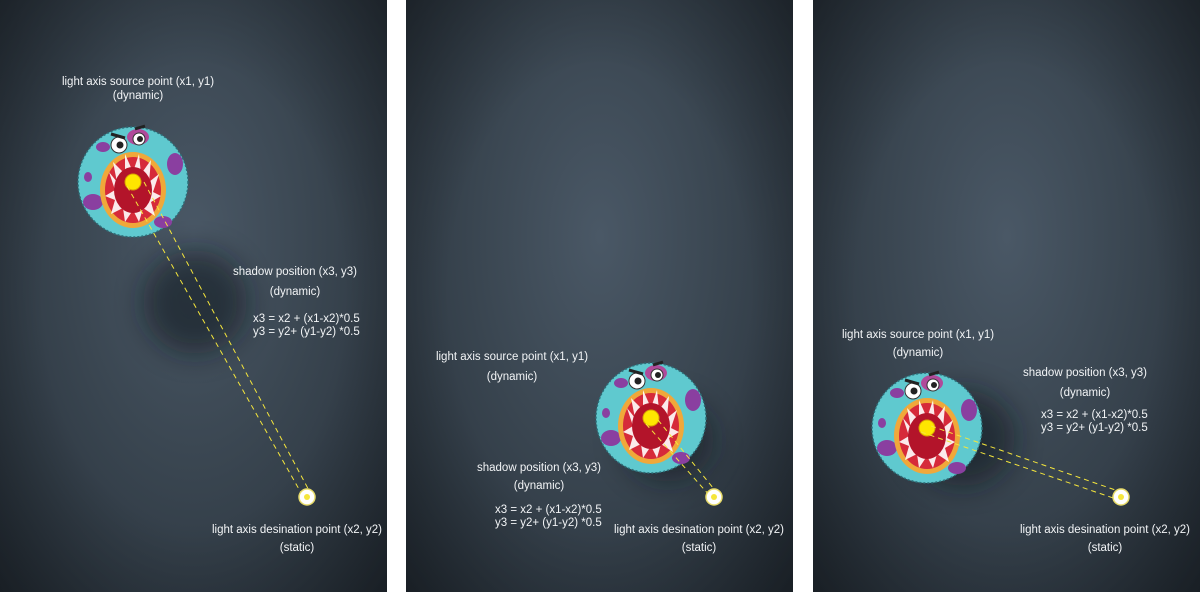 This screenshot has width=1200, height=592. What do you see at coordinates (1000, 438) in the screenshot?
I see `panel-3-graphics` at bounding box center [1000, 438].